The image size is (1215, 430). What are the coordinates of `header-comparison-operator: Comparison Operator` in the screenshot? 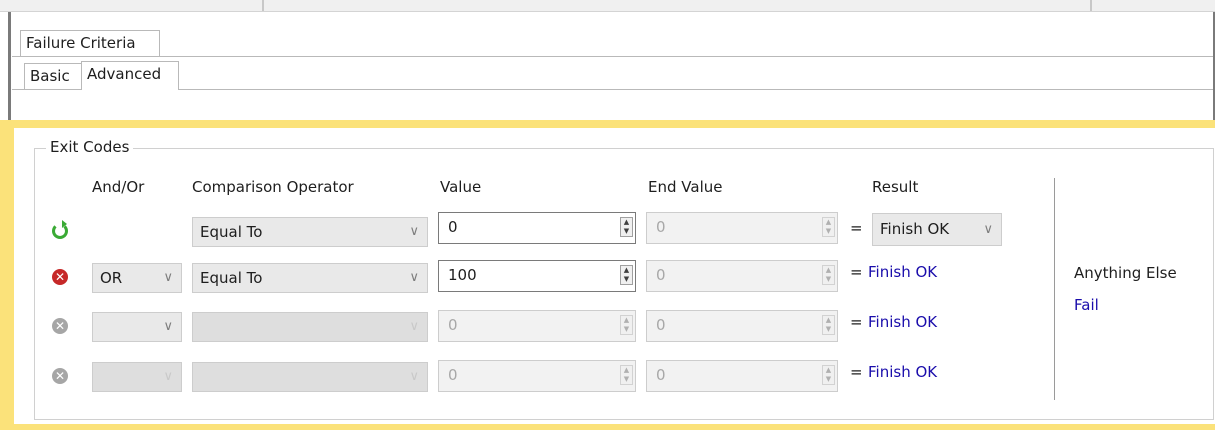 It's located at (273, 187).